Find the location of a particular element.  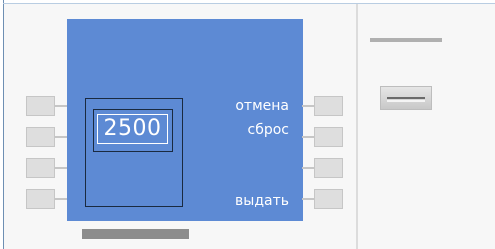

amount-display: 2500 is located at coordinates (132, 129).